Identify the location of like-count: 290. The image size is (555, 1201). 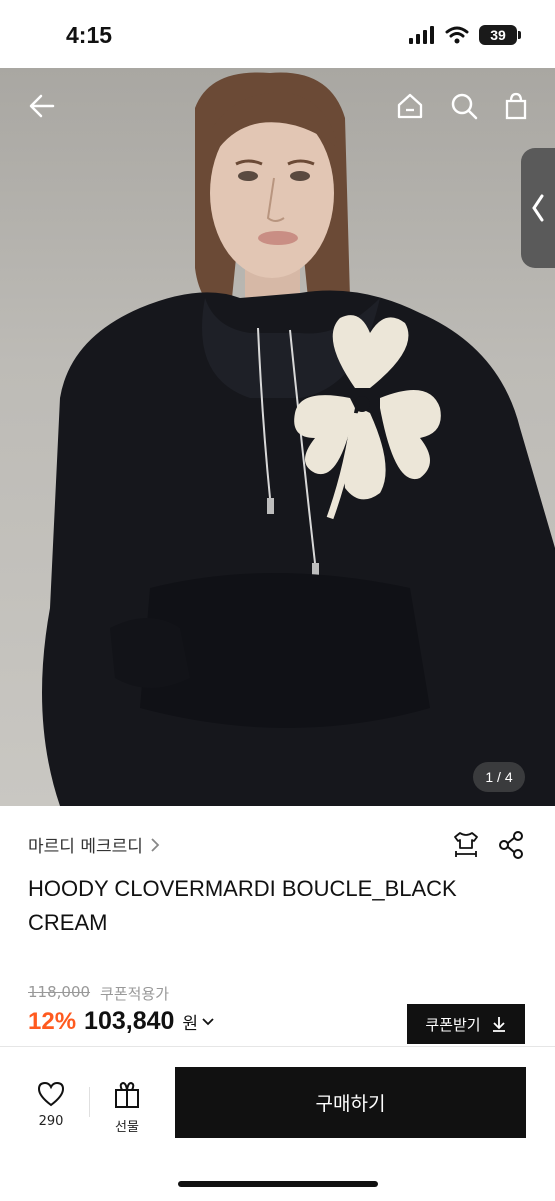
(51, 1121).